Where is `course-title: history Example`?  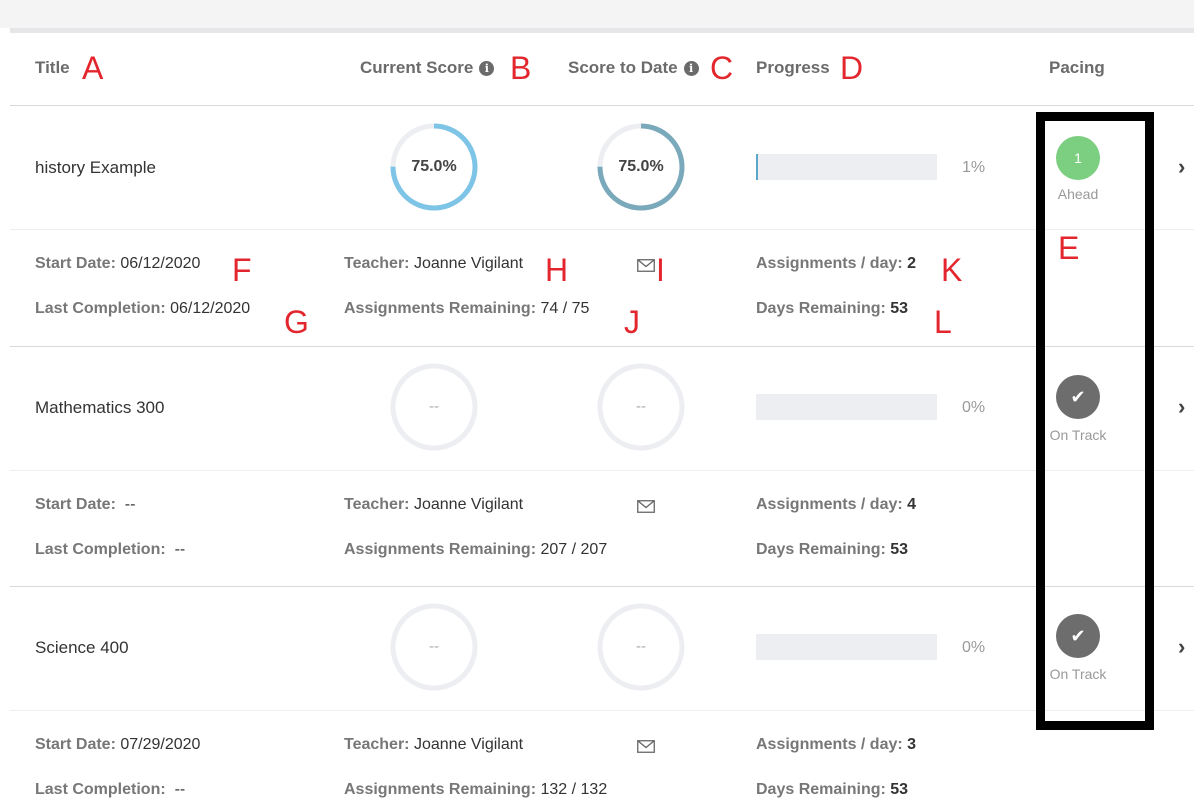 course-title: history Example is located at coordinates (95, 168).